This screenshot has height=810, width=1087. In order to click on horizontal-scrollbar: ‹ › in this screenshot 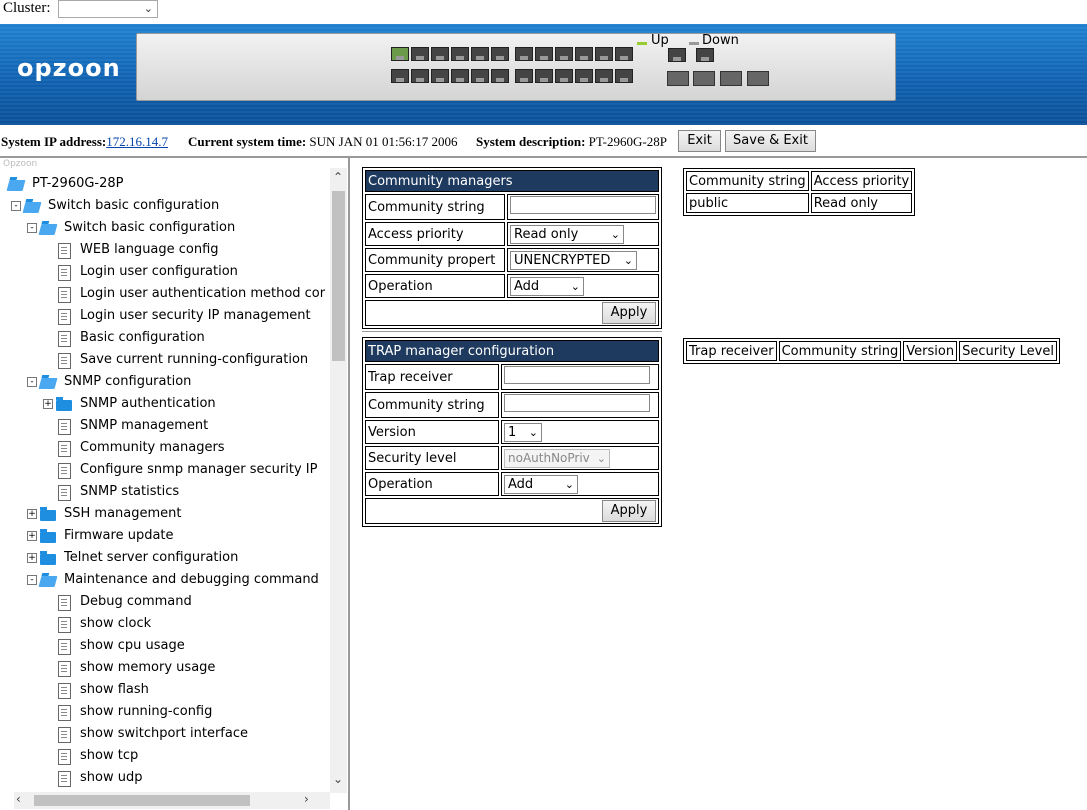, I will do `click(172, 800)`.